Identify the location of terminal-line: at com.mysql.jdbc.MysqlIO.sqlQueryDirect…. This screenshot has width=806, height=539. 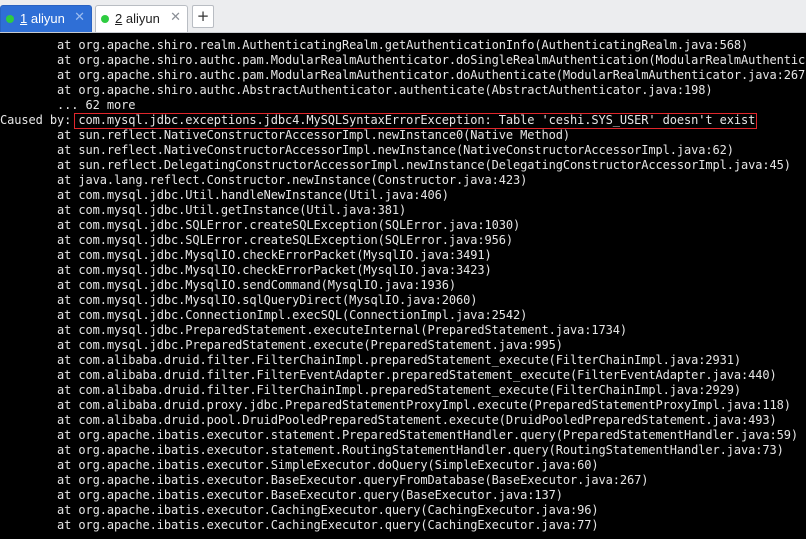
(239, 300).